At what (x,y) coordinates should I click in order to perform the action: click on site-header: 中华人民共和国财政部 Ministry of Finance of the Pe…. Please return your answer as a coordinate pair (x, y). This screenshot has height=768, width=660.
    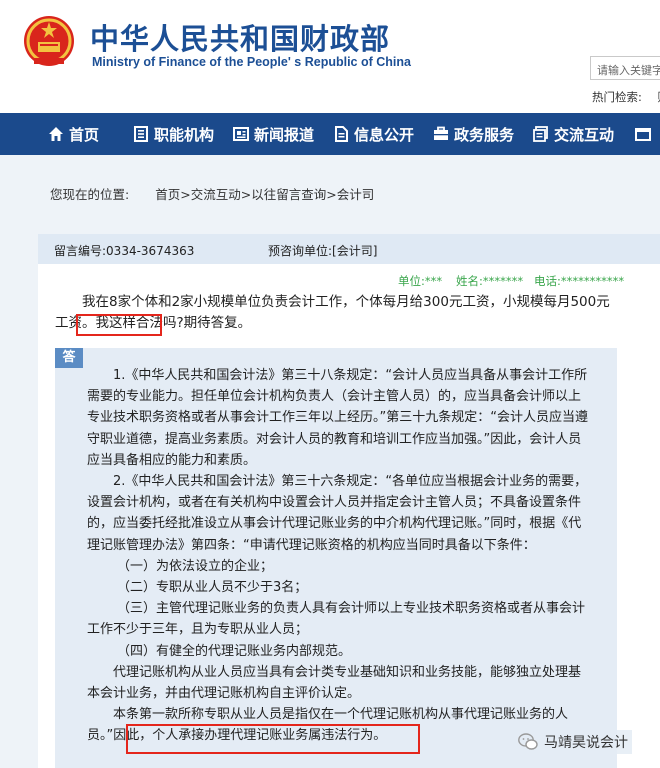
    Looking at the image, I should click on (330, 56).